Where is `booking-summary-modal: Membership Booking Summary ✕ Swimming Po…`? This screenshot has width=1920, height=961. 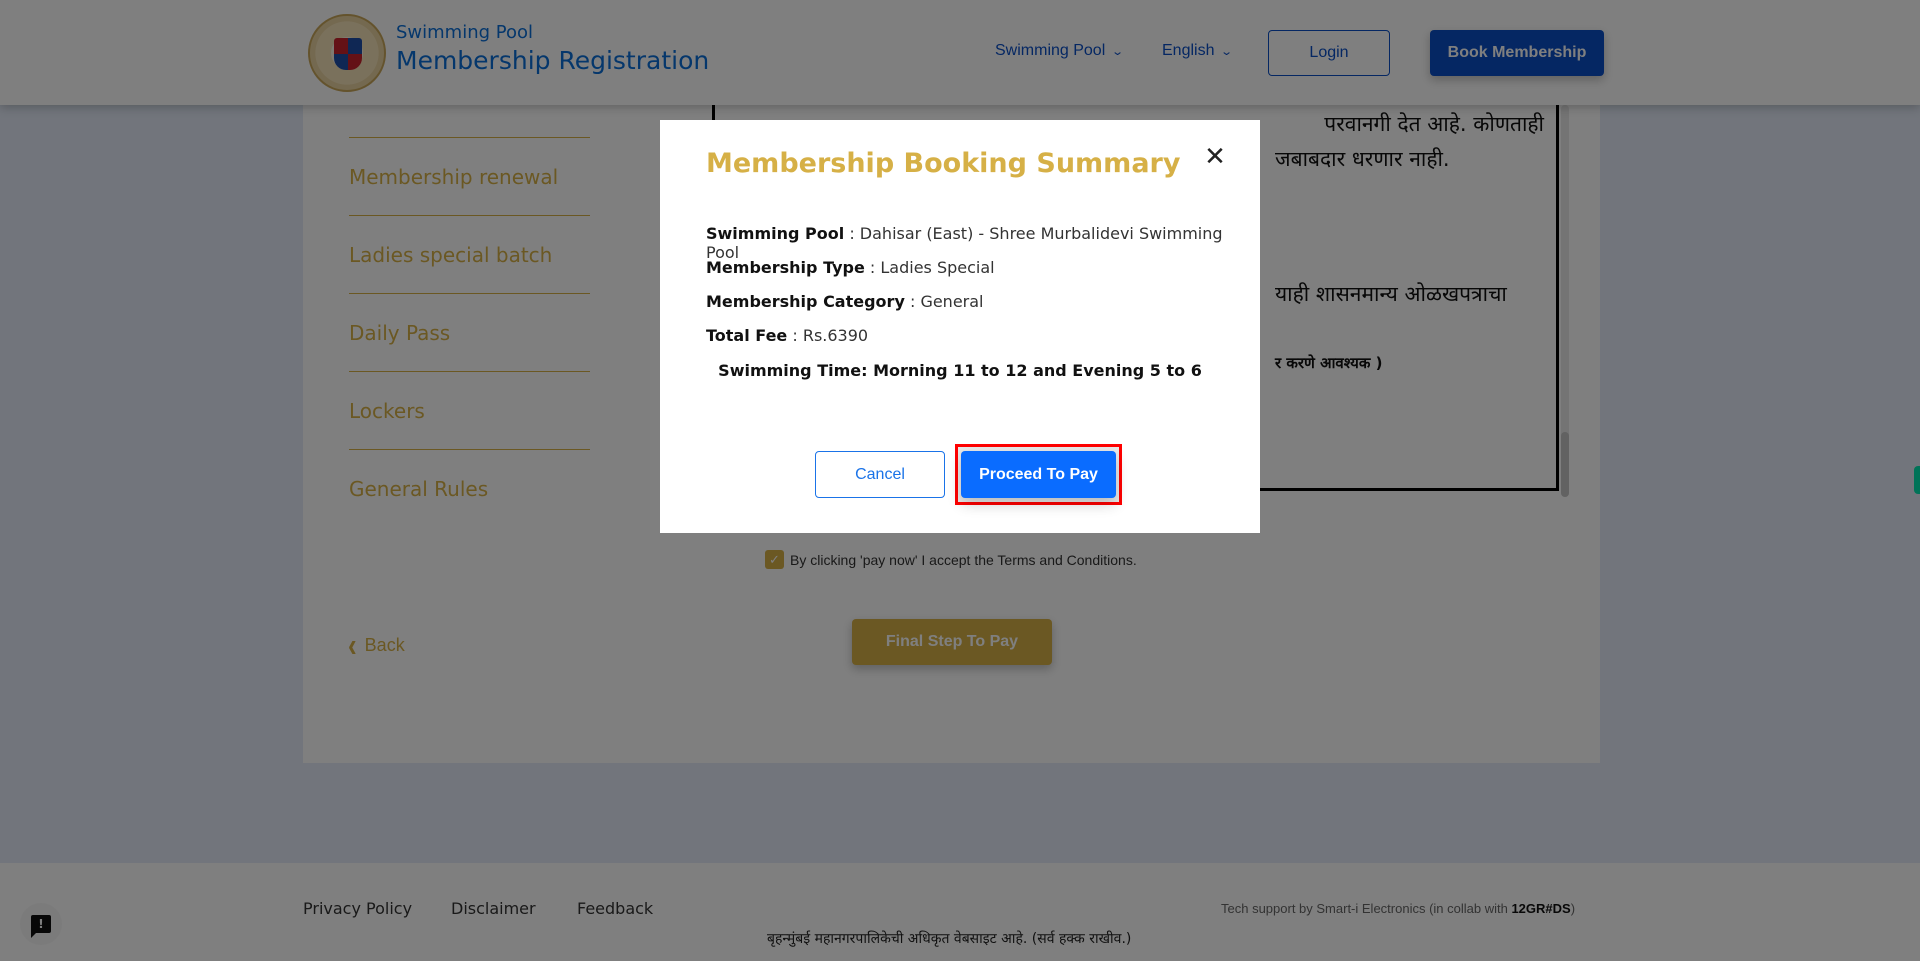 booking-summary-modal: Membership Booking Summary ✕ Swimming Po… is located at coordinates (960, 326).